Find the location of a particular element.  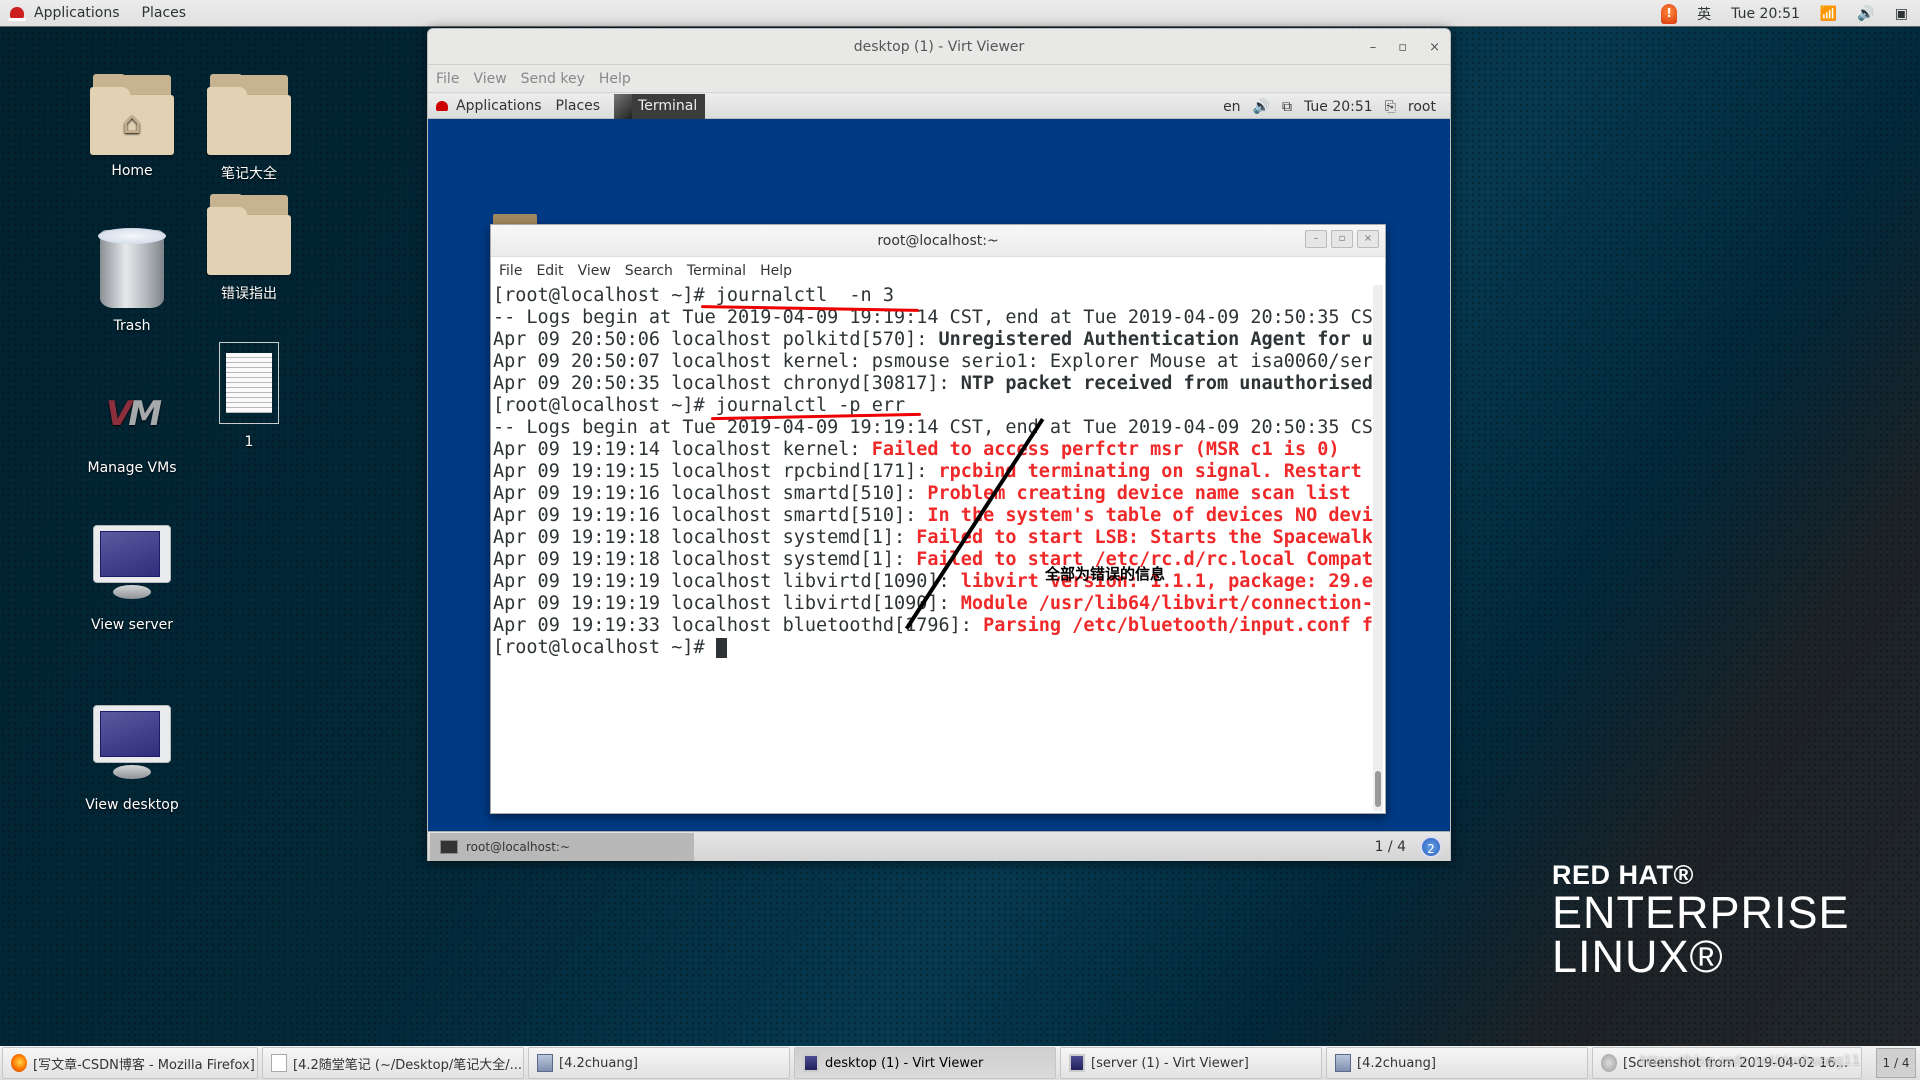

close-button: × is located at coordinates (1434, 47).